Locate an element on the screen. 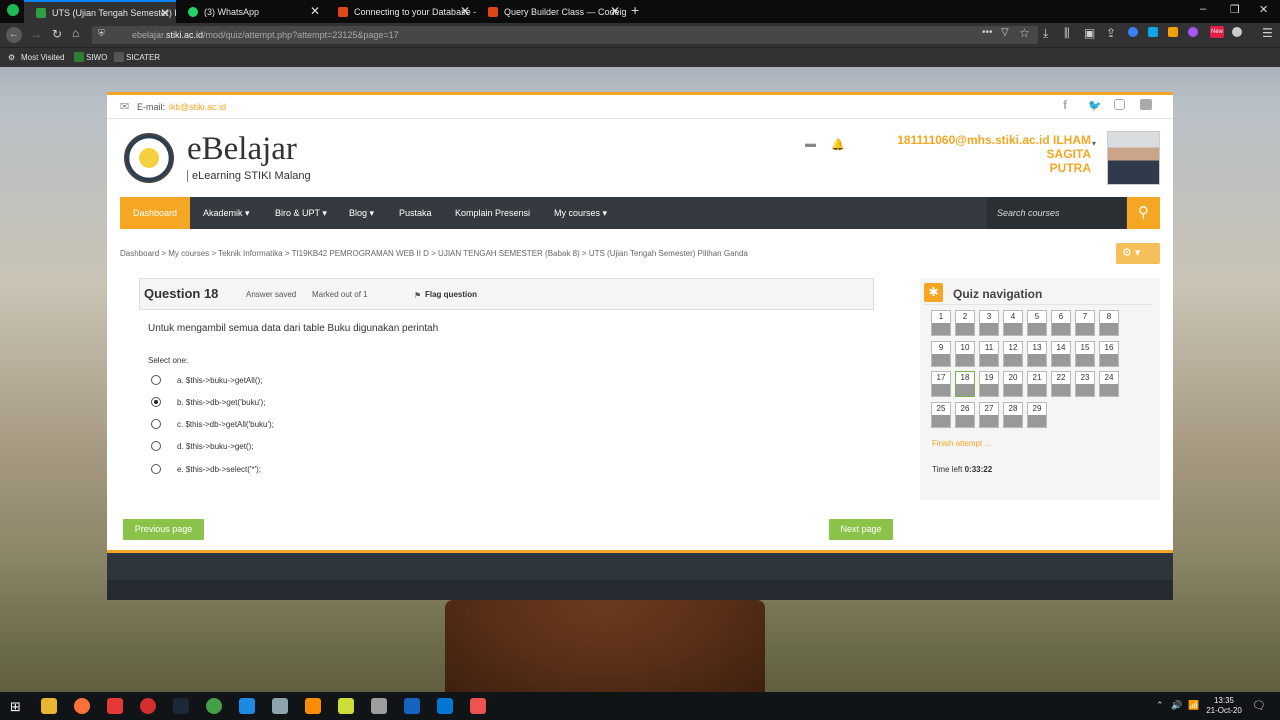 Image resolution: width=1280 pixels, height=720 pixels. forward-icon: → is located at coordinates (36, 34).